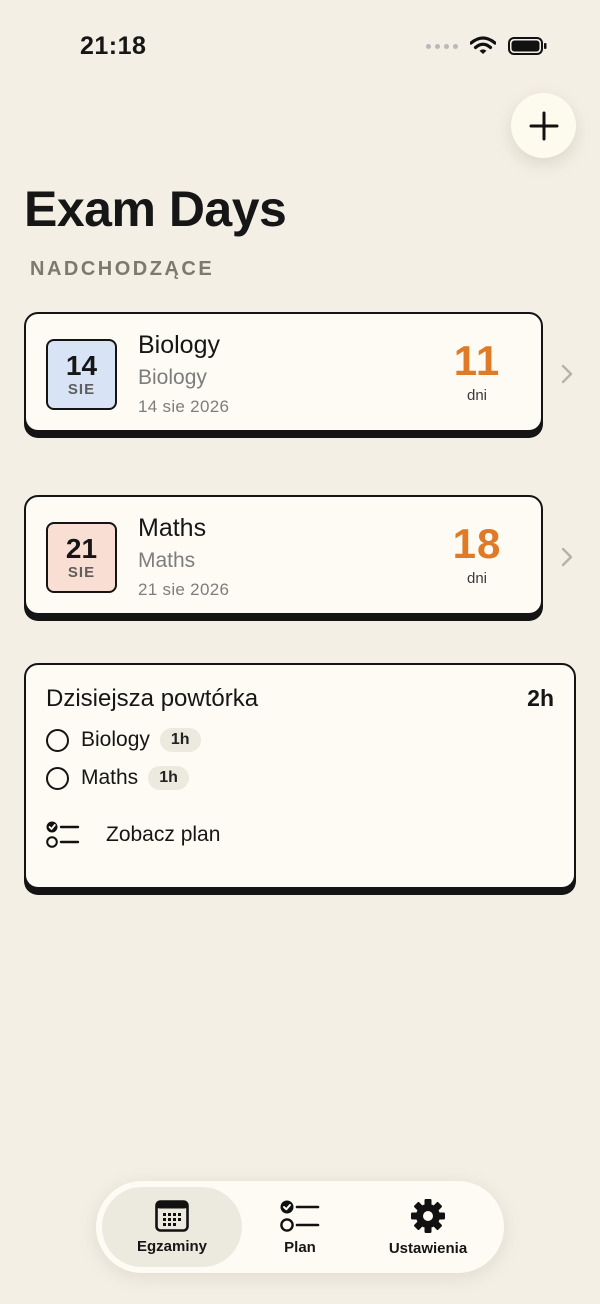 The image size is (600, 1304). I want to click on section-label-upcoming: NADCHODZĄCE, so click(122, 269).